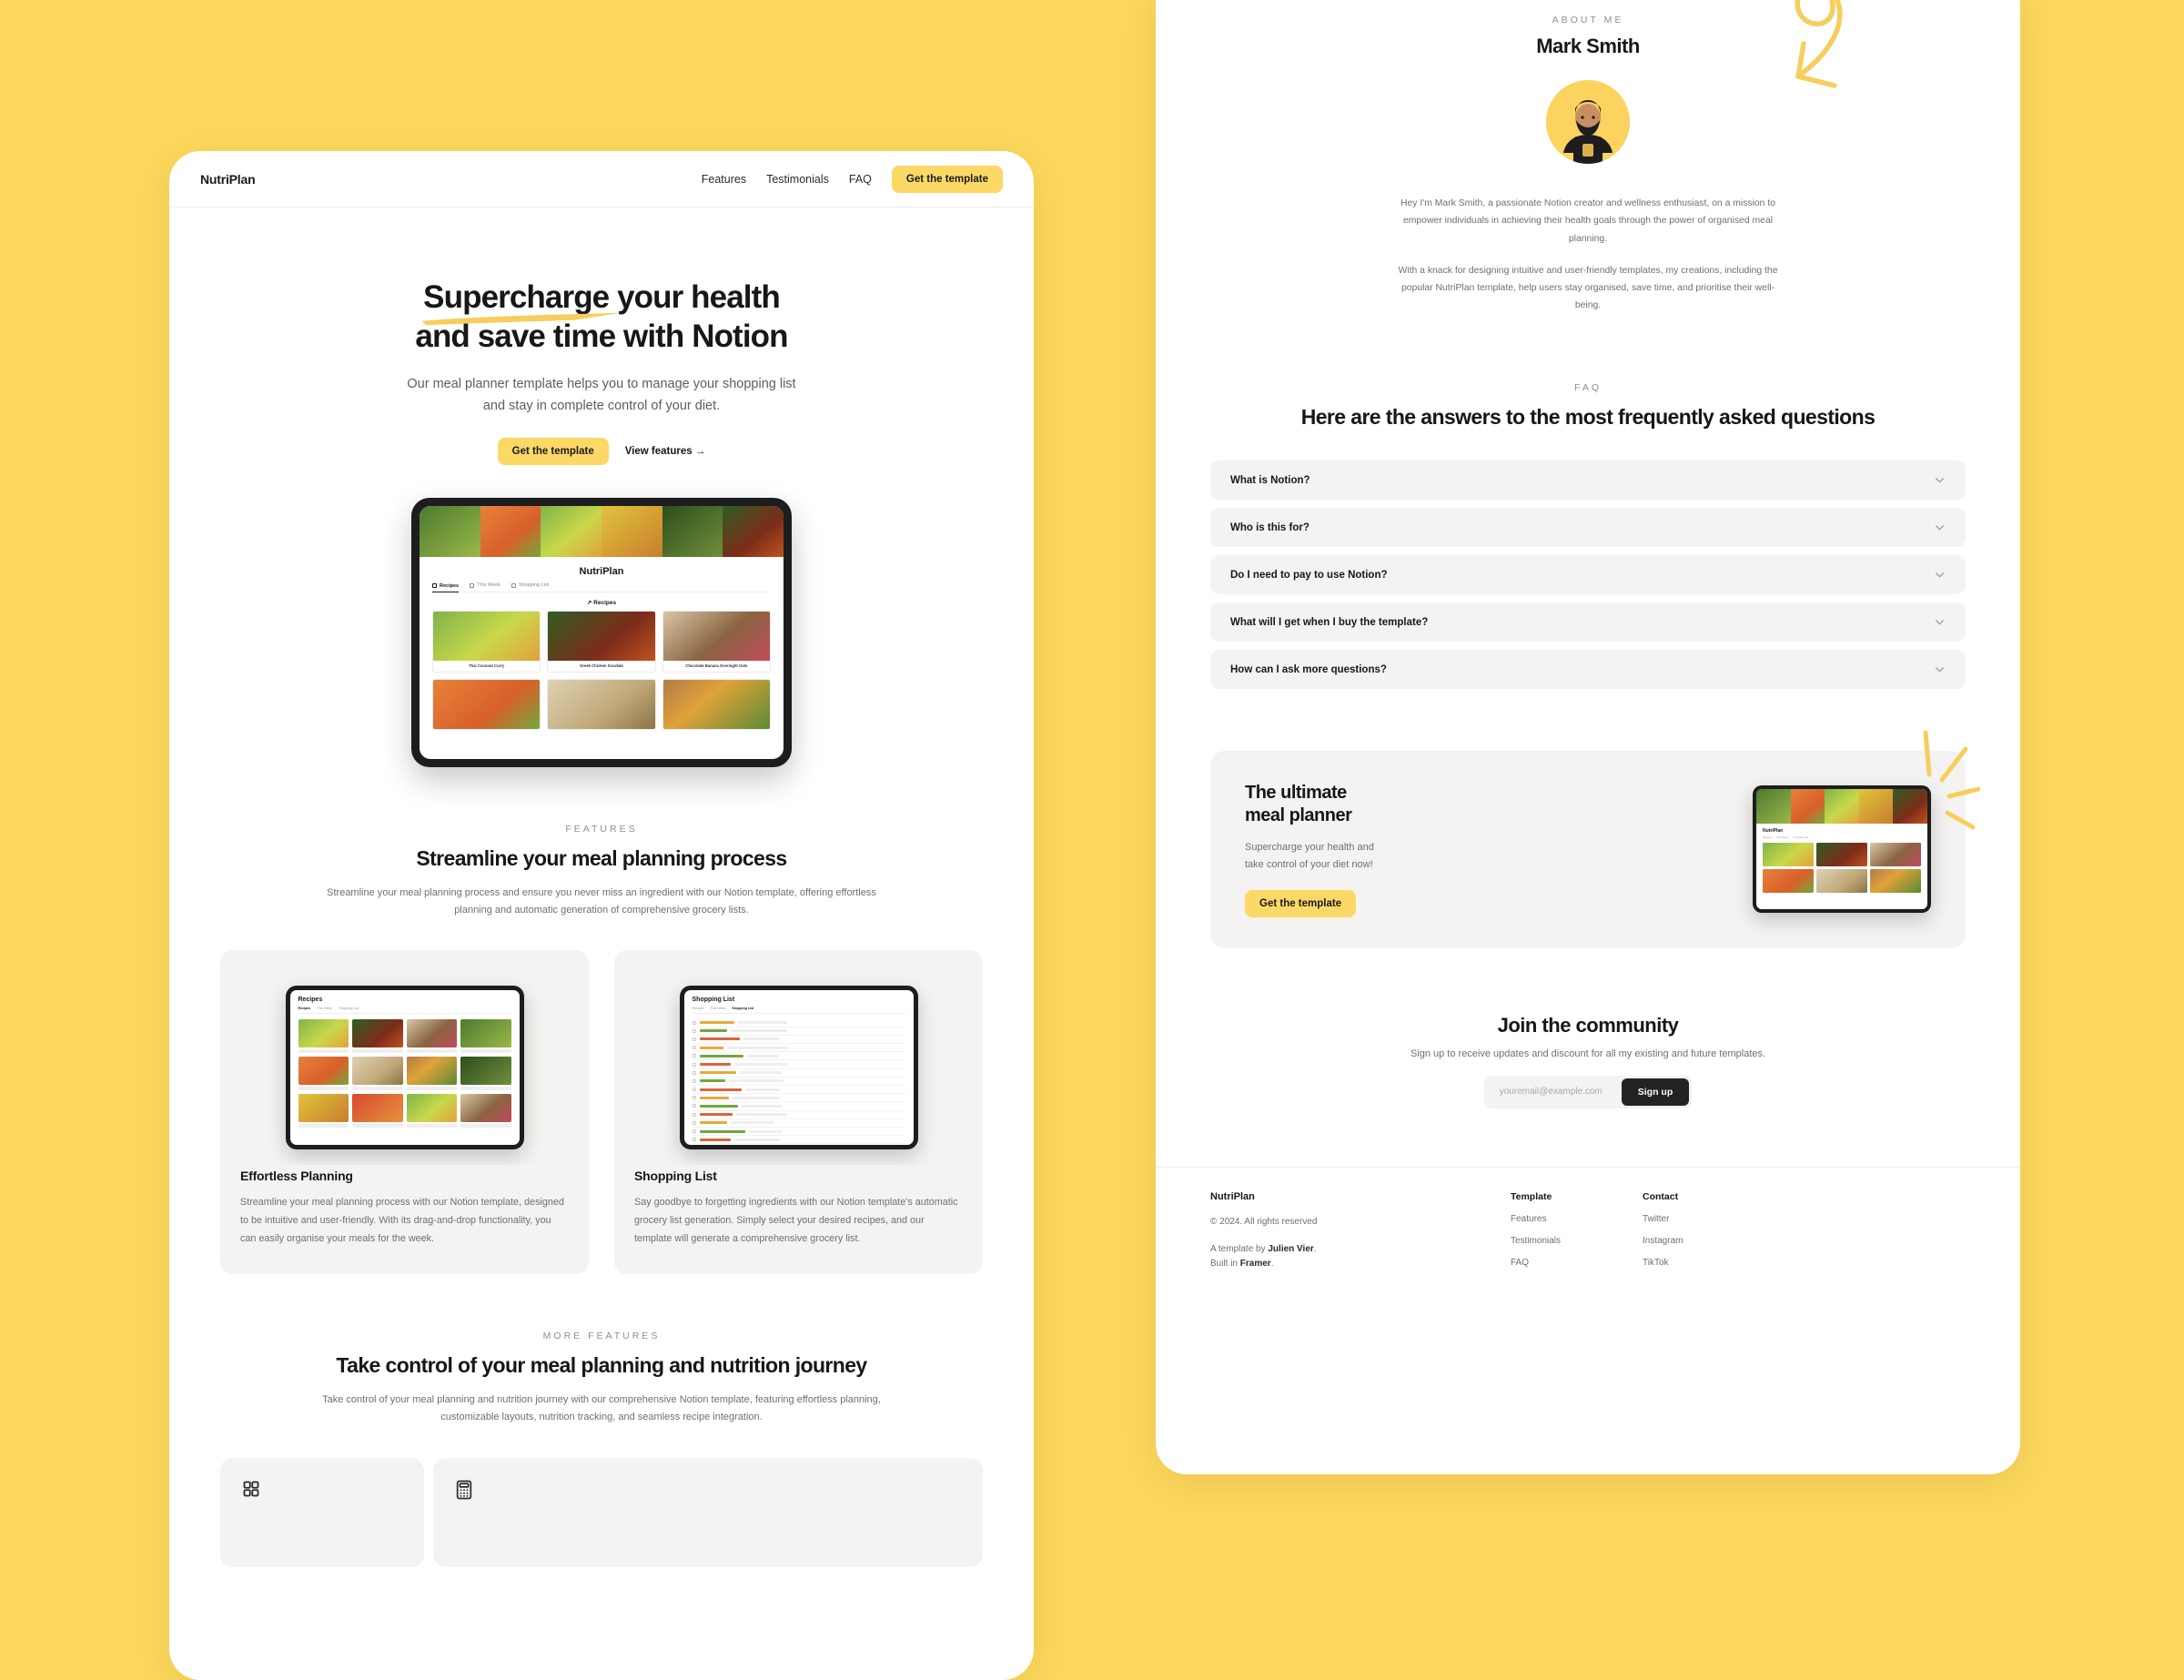 This screenshot has width=2184, height=1680. Describe the element at coordinates (1655, 1092) in the screenshot. I see `signup-button: Sign up` at that location.